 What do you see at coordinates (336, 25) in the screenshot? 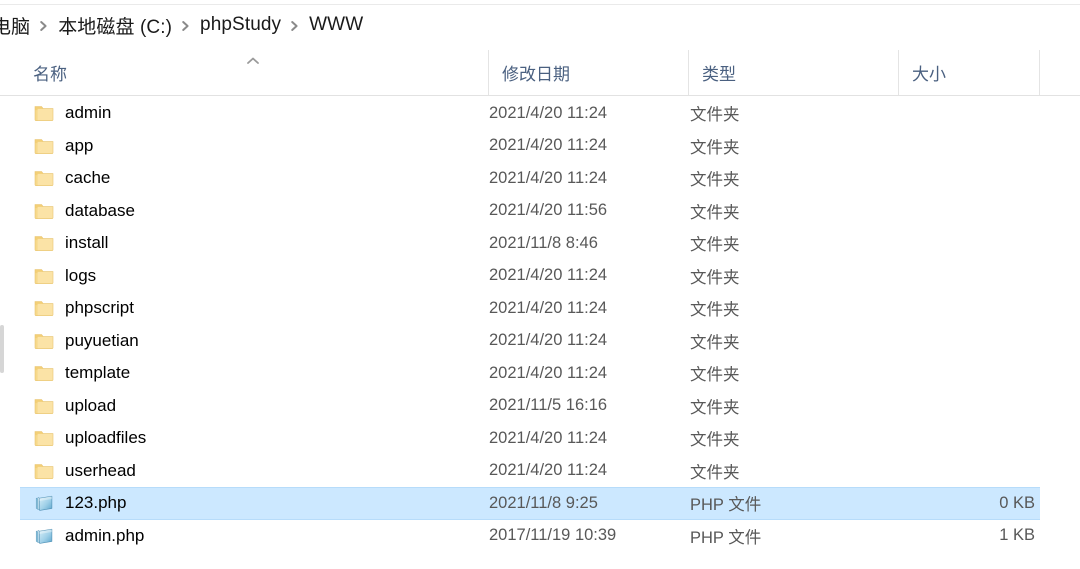
I see `breadcrumb-item-3: WWW` at bounding box center [336, 25].